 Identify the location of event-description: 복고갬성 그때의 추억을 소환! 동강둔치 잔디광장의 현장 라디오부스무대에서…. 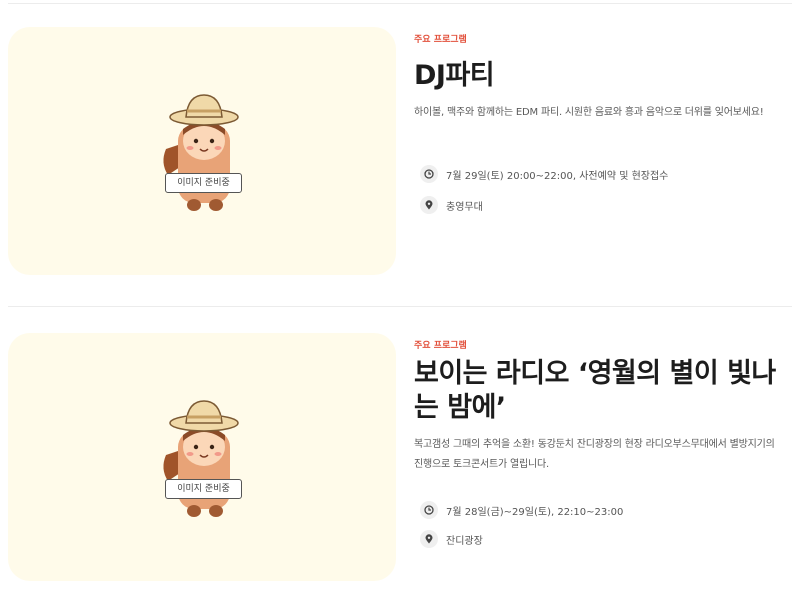
(594, 454).